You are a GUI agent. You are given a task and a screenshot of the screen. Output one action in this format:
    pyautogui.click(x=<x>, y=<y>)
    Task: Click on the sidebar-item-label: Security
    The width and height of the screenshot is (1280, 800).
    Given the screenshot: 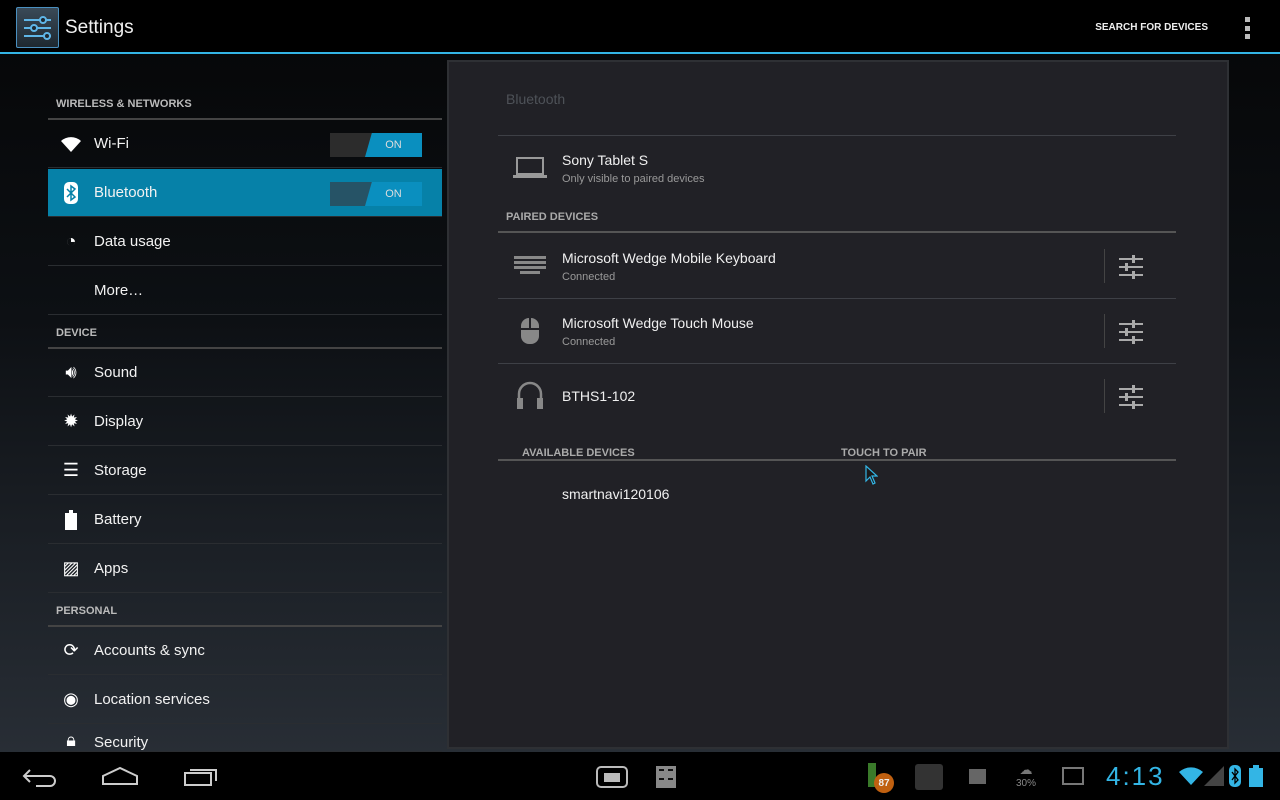 What is the action you would take?
    pyautogui.click(x=121, y=742)
    